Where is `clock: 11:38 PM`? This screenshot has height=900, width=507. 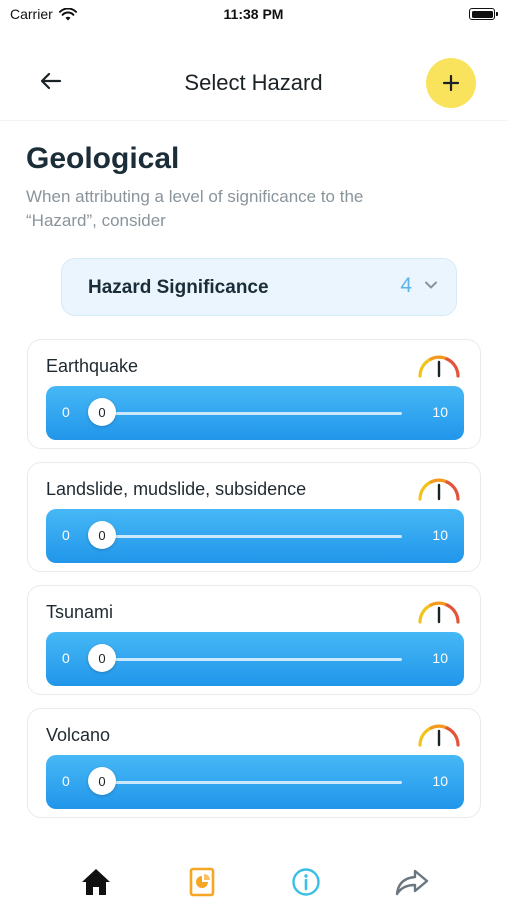
clock: 11:38 PM is located at coordinates (253, 14).